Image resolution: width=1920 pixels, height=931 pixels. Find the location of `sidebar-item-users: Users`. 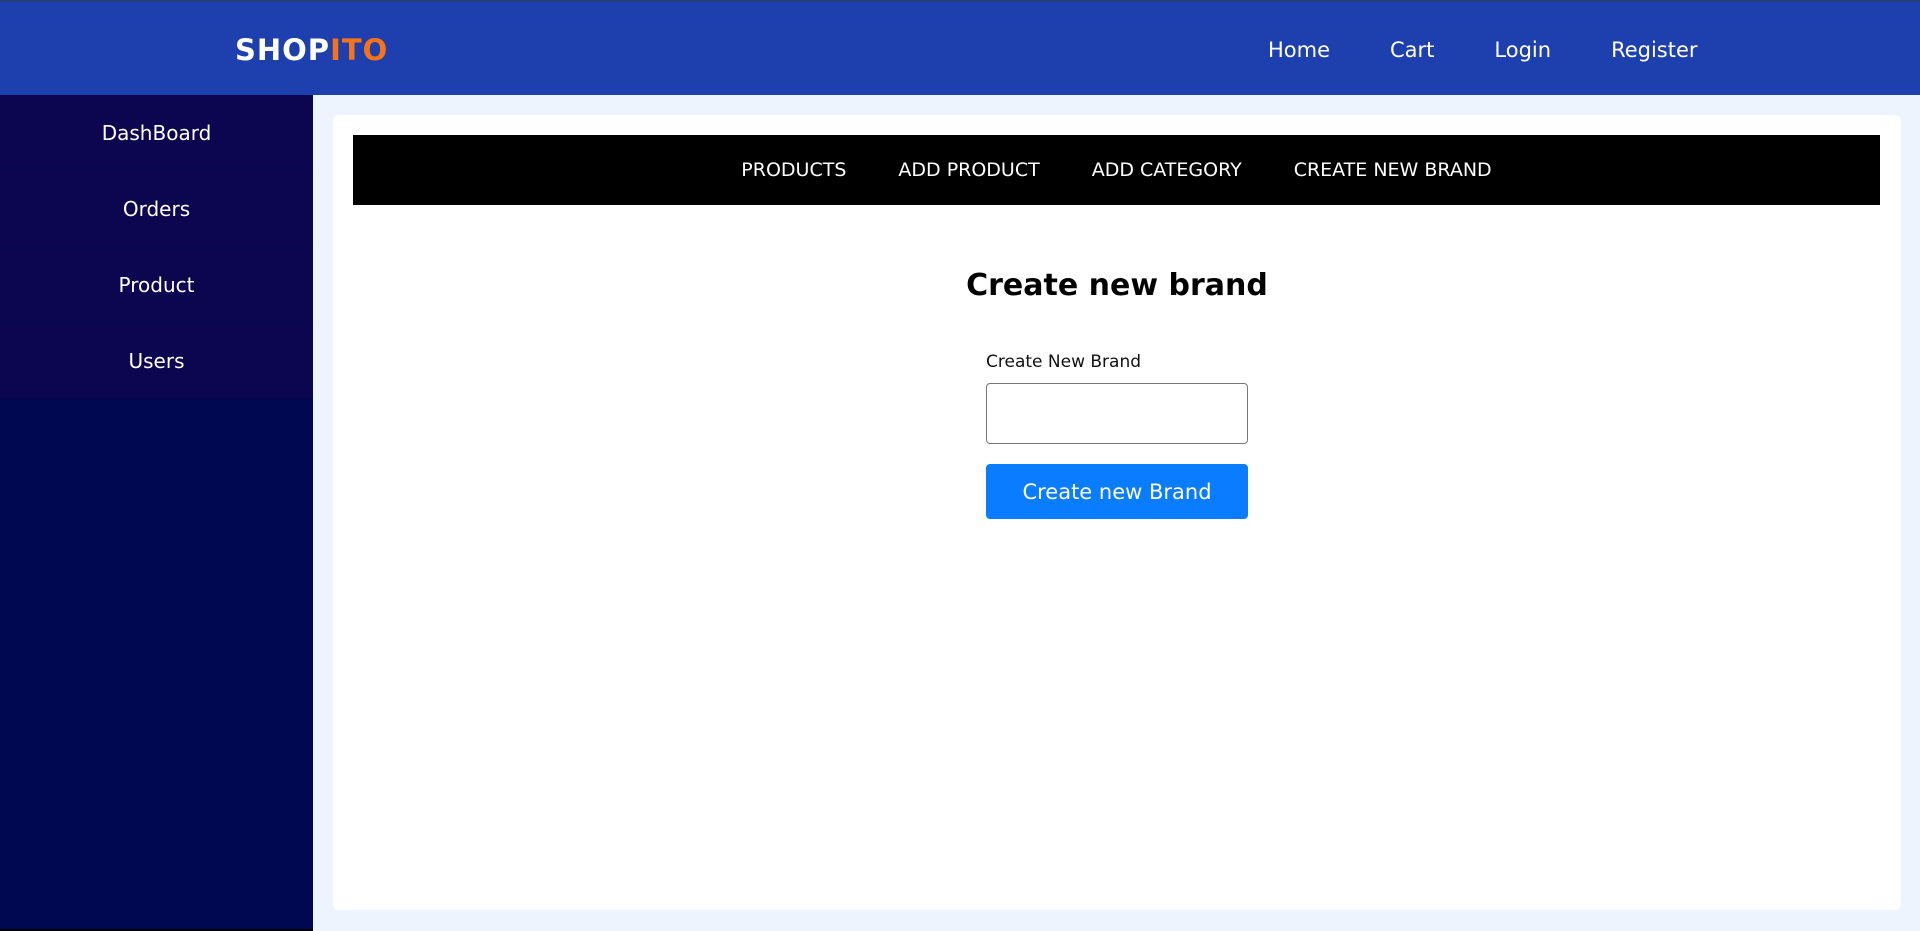

sidebar-item-users: Users is located at coordinates (156, 361).